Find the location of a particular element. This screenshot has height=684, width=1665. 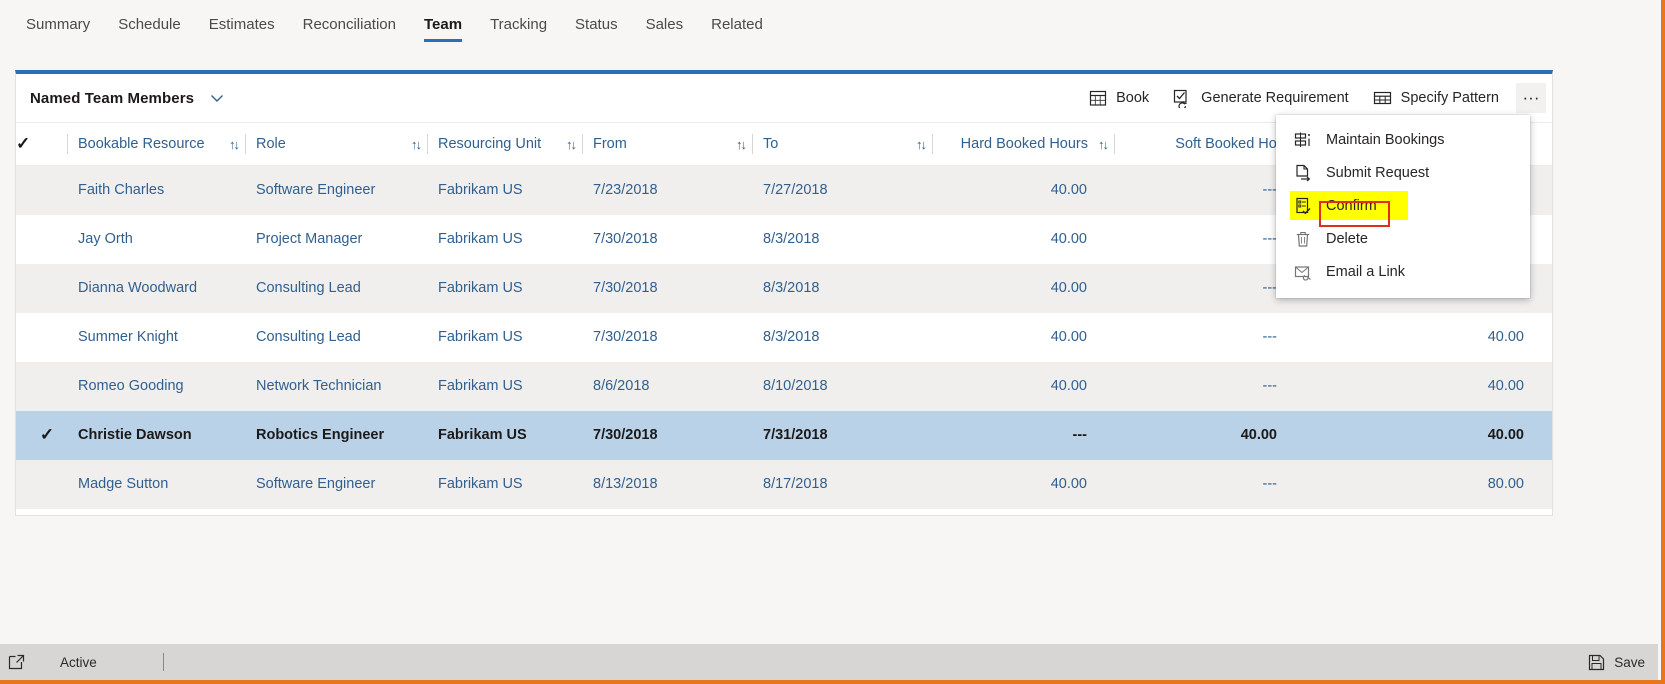

column-header-hard-booked-hours: Hard Booked Hours ↑↓ is located at coordinates (1024, 144).